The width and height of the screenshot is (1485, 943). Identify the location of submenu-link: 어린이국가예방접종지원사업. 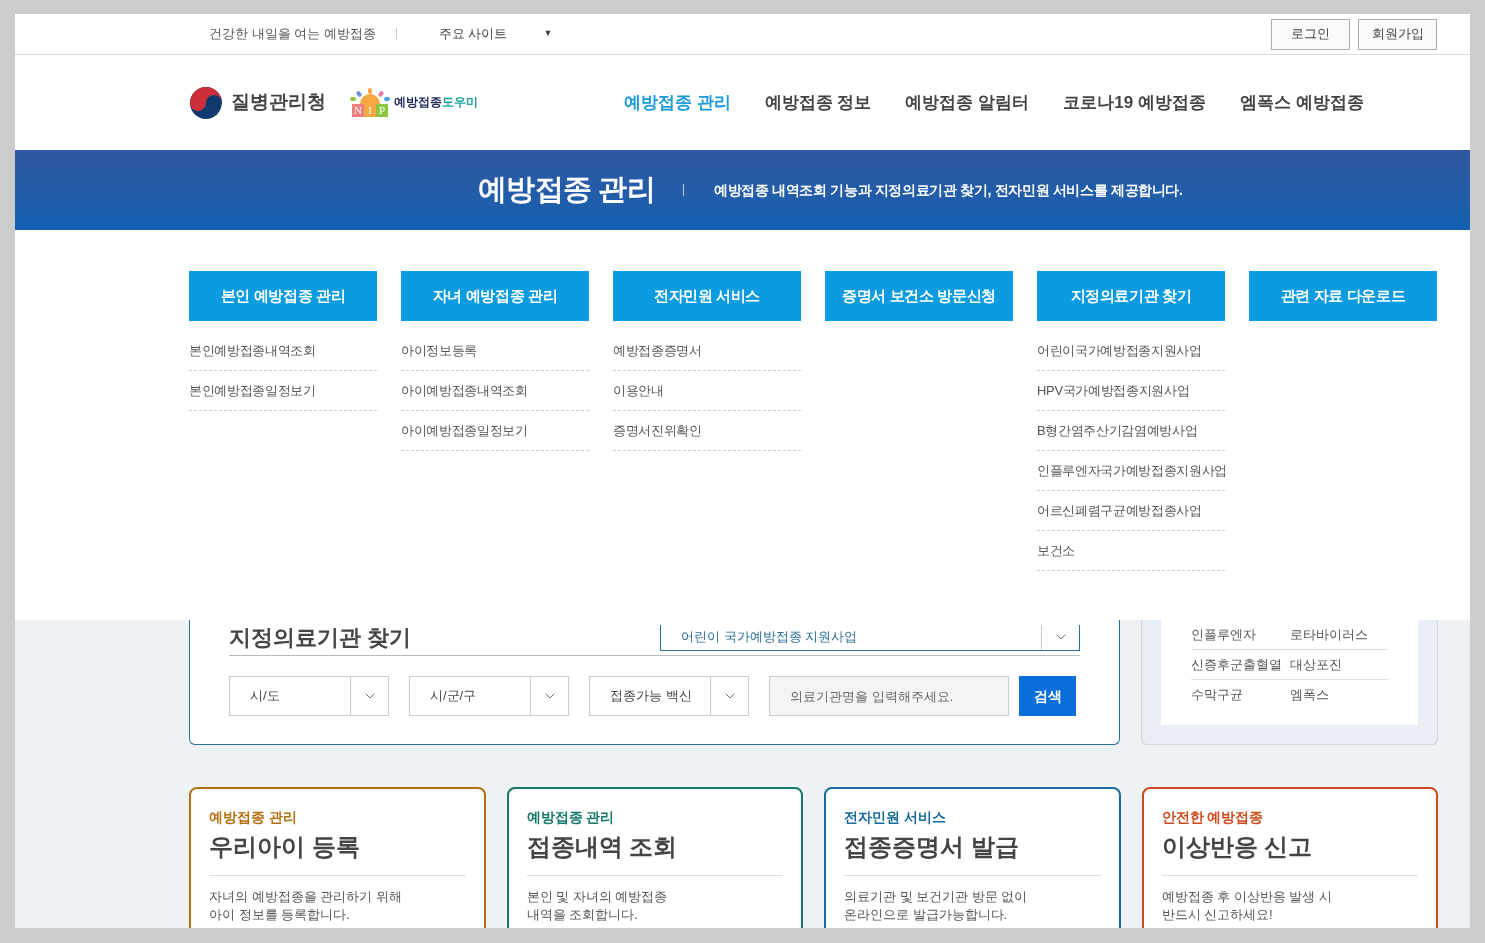
(1131, 351).